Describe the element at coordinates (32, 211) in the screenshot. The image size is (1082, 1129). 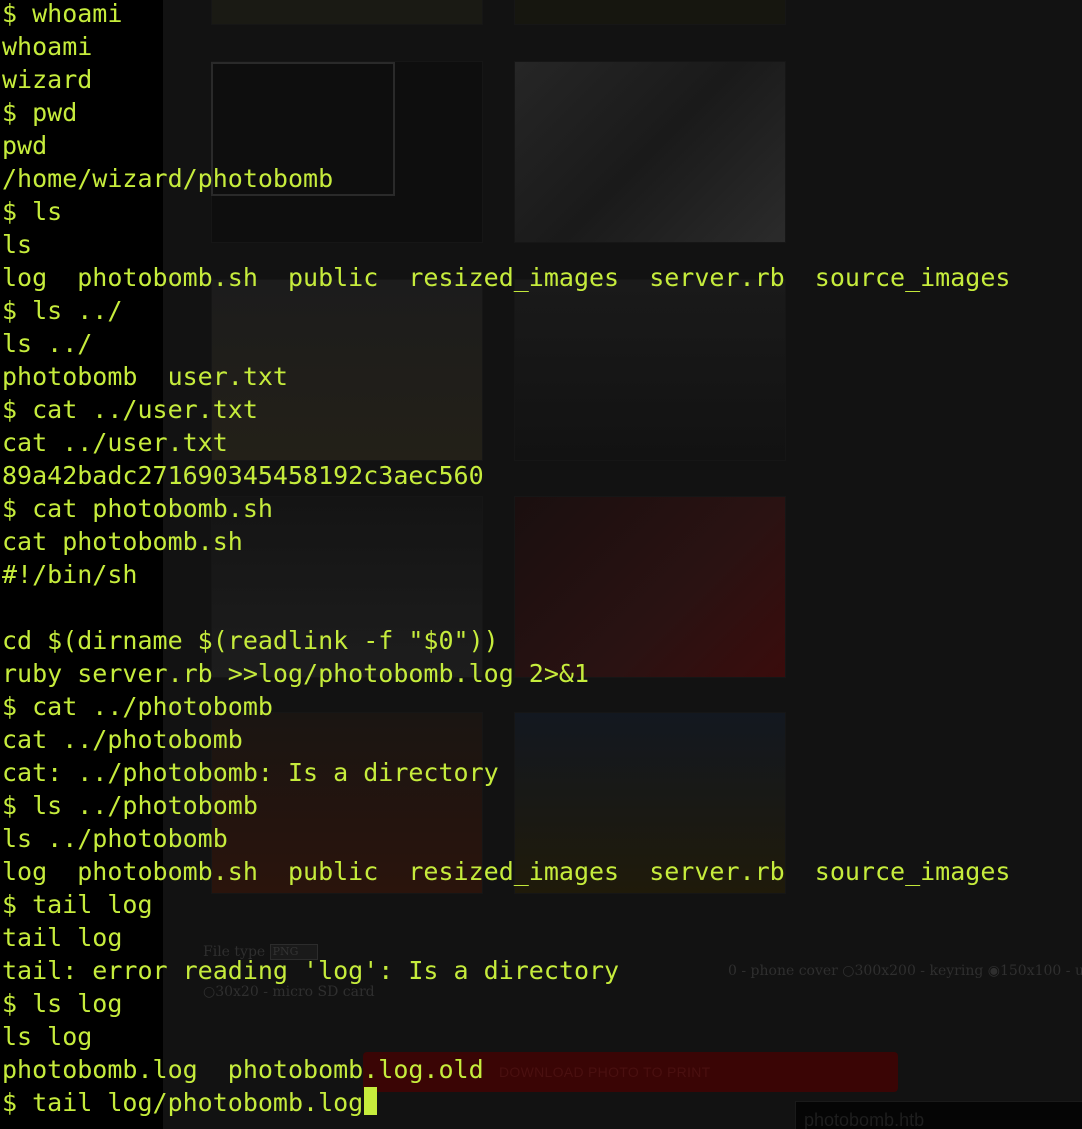
I see `terminal-command-line: $ ls` at that location.